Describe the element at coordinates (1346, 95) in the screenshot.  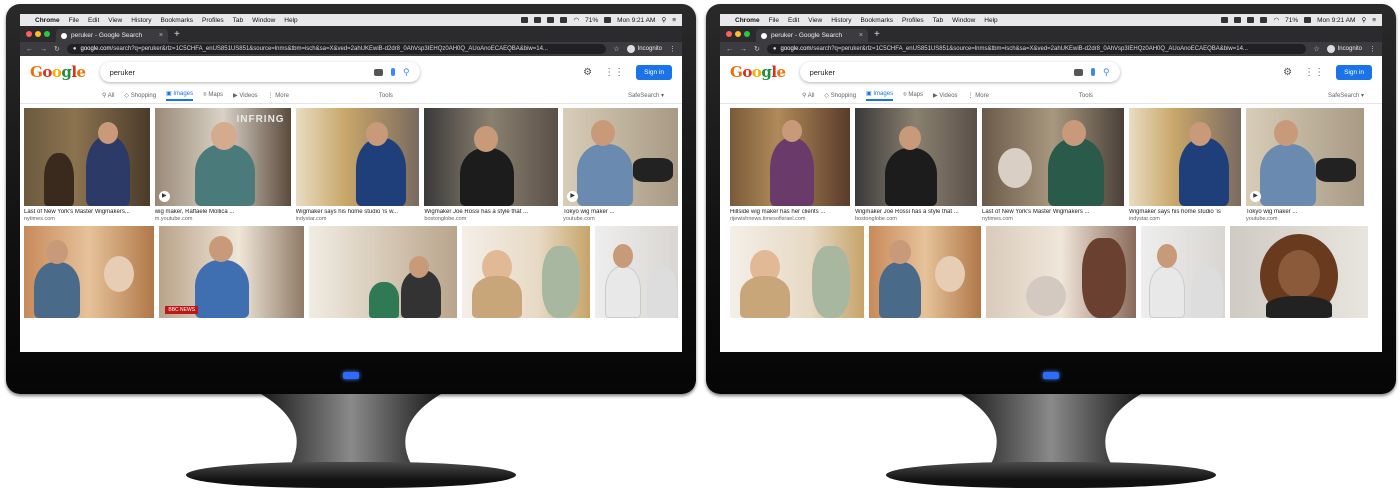
I see `safesearch-button: SafeSearch ▾` at that location.